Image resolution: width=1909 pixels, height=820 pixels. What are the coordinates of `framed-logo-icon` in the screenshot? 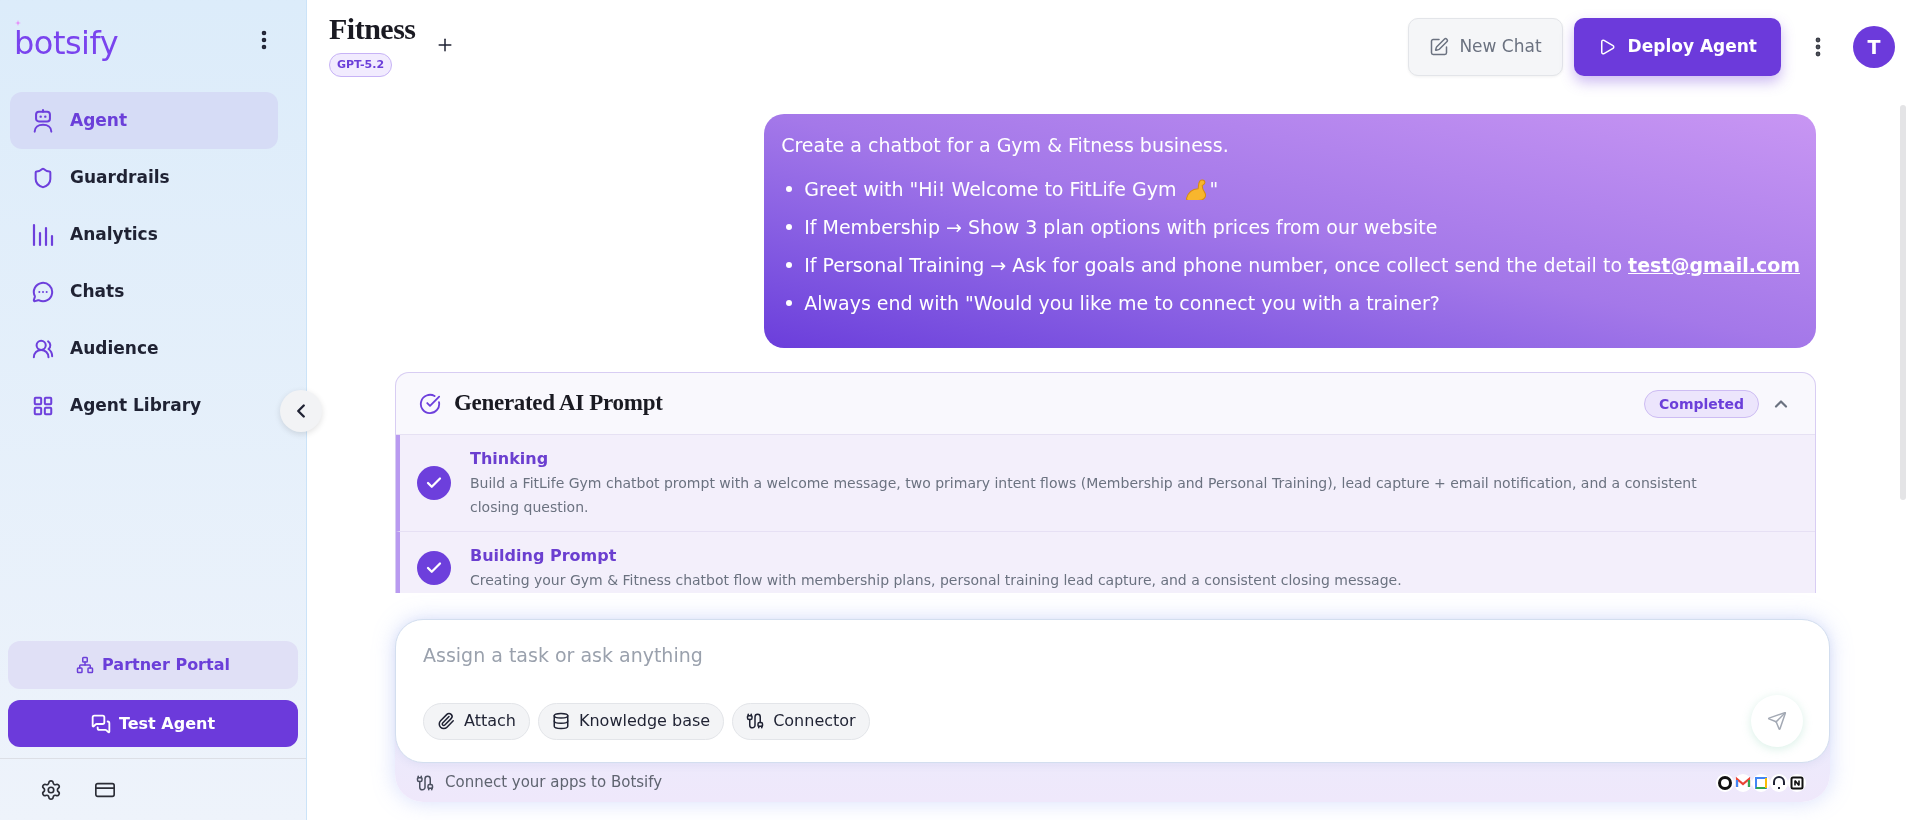 It's located at (1797, 782).